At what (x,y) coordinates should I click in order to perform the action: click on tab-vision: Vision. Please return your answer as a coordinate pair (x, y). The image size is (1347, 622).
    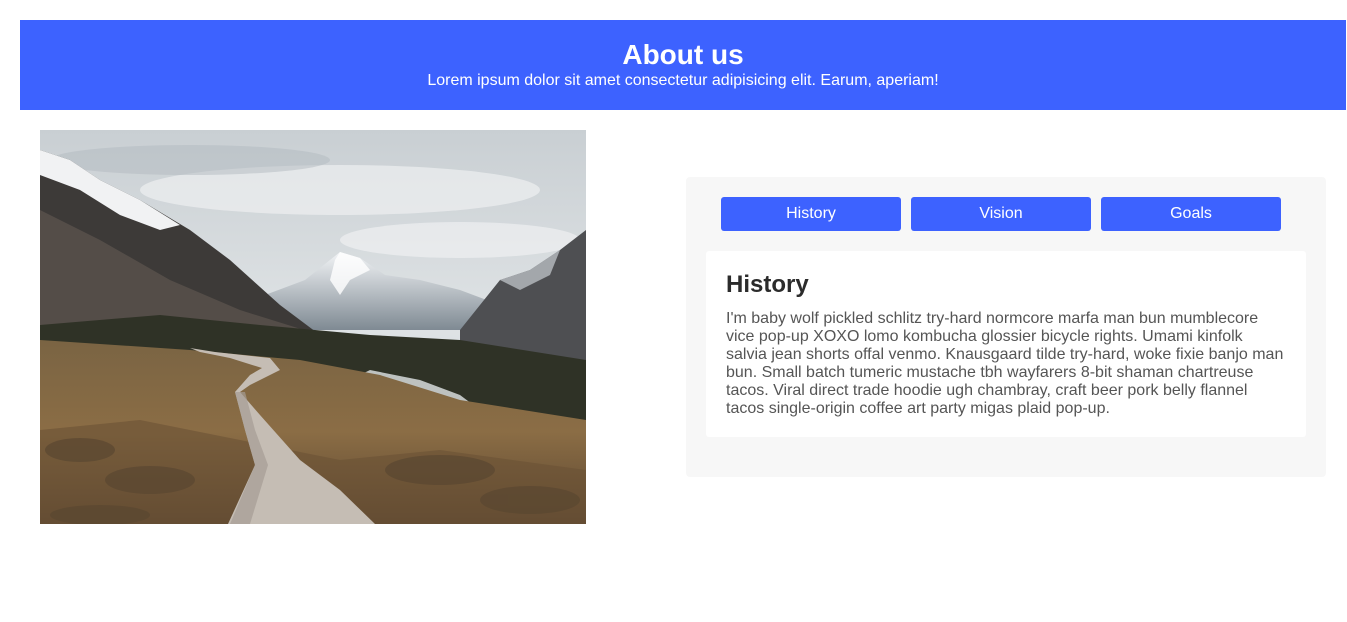
    Looking at the image, I should click on (1001, 214).